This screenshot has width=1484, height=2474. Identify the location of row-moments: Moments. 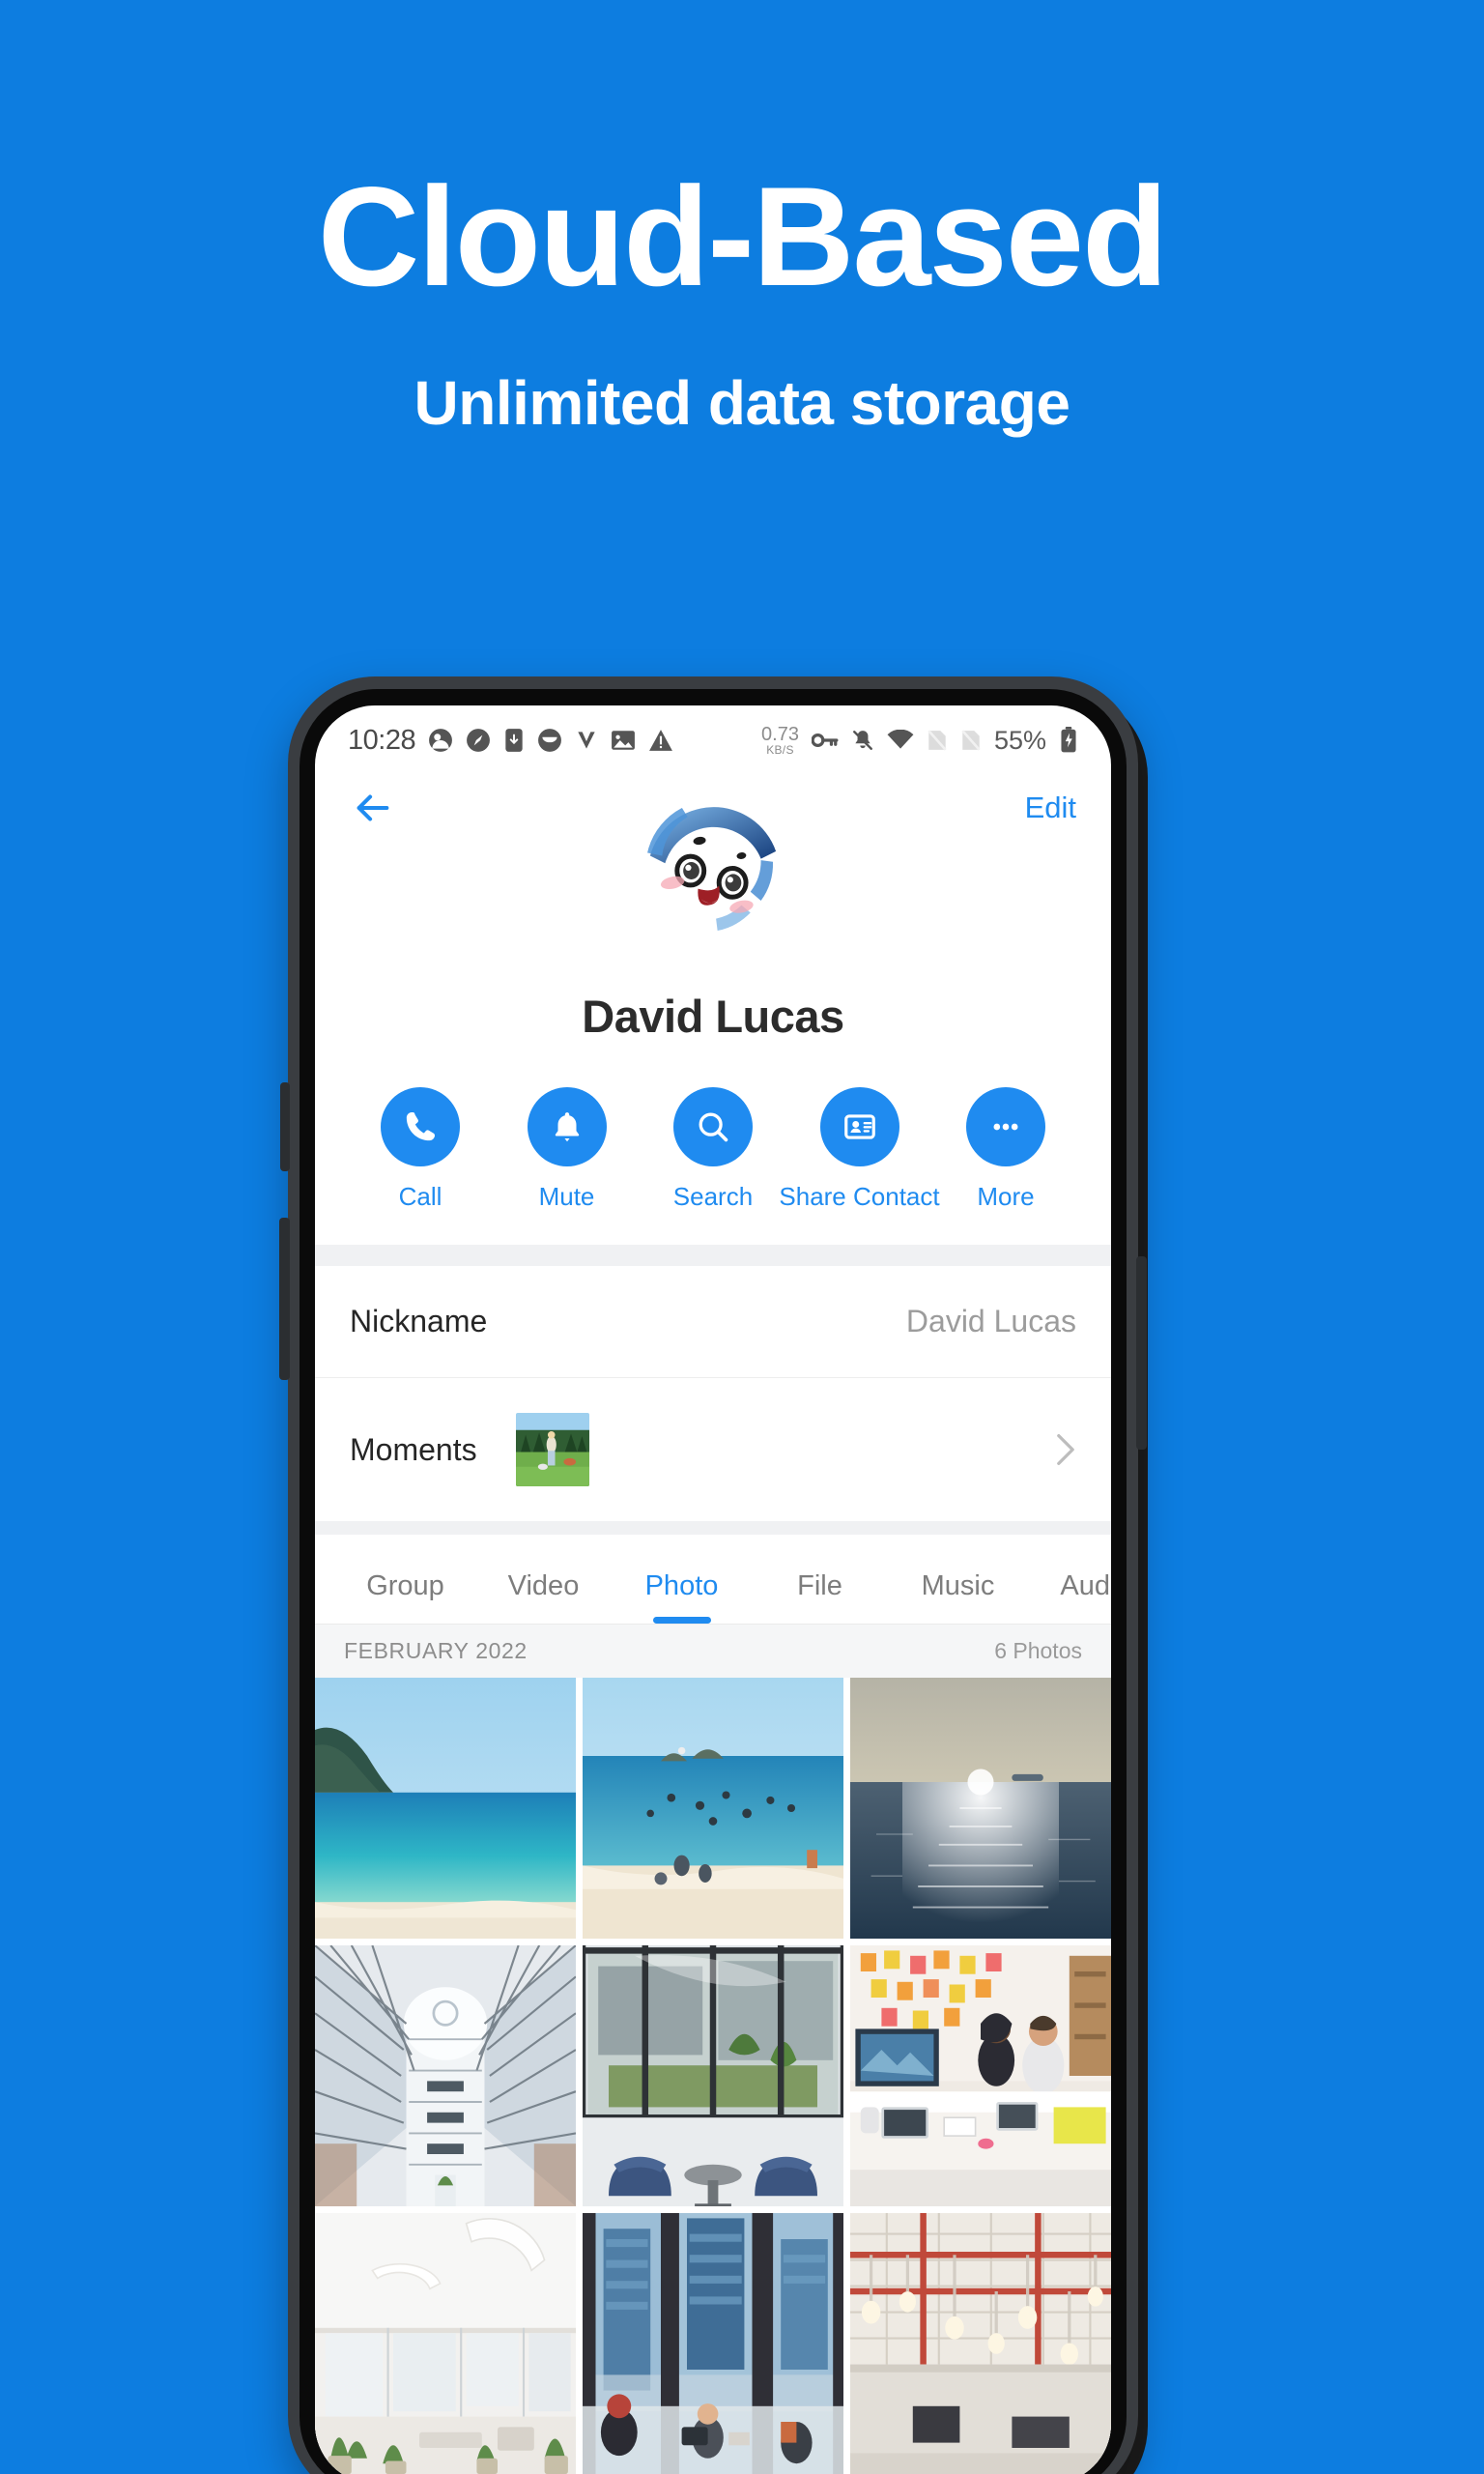
(713, 1449).